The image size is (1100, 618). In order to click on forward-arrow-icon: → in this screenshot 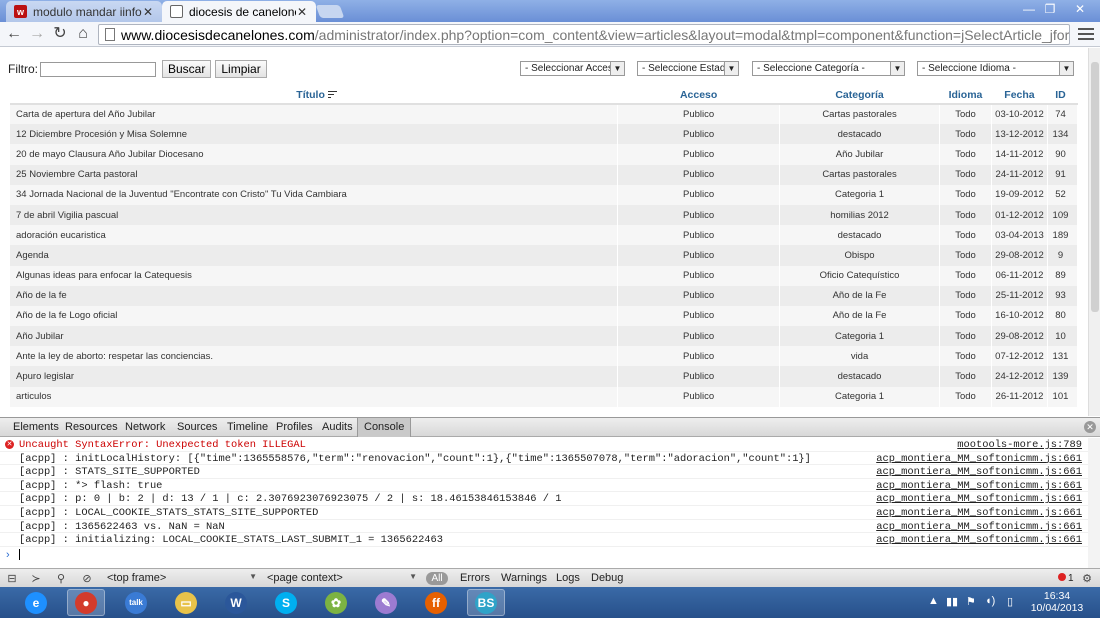, I will do `click(37, 34)`.